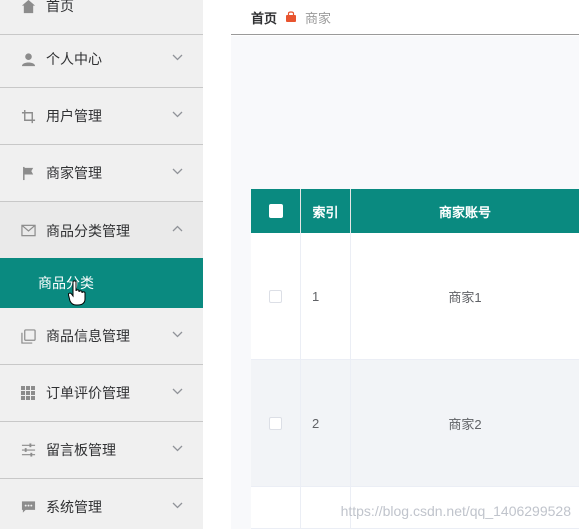 The image size is (579, 529). What do you see at coordinates (415, 423) in the screenshot?
I see `table-row: 2 商家2` at bounding box center [415, 423].